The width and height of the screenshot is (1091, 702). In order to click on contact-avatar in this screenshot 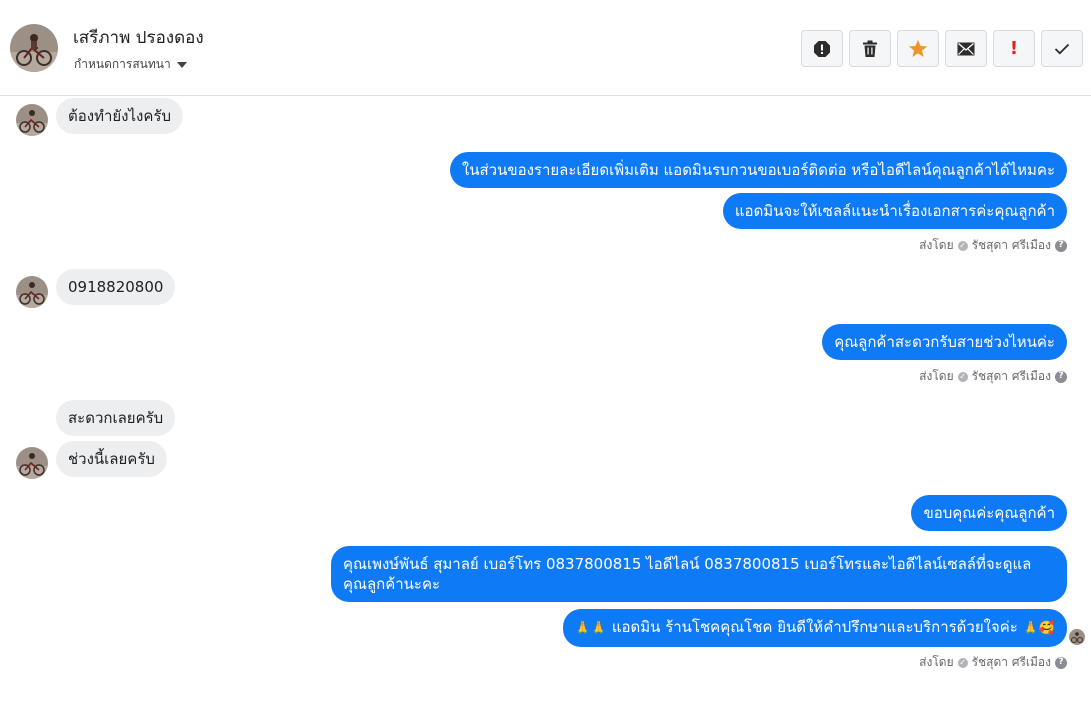, I will do `click(34, 48)`.